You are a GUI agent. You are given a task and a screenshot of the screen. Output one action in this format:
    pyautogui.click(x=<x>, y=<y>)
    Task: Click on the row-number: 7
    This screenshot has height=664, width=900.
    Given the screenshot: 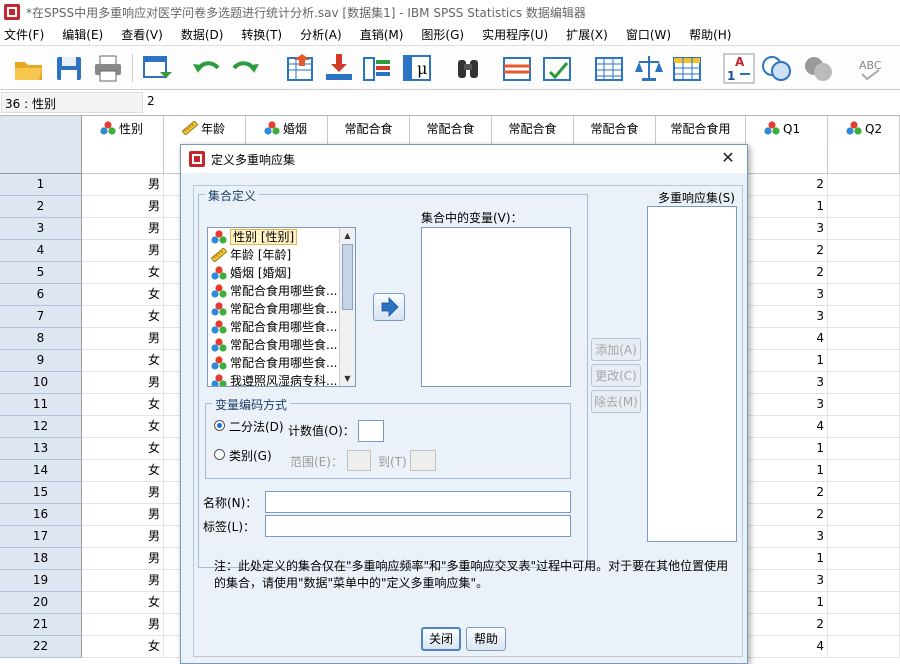 What is the action you would take?
    pyautogui.click(x=41, y=317)
    